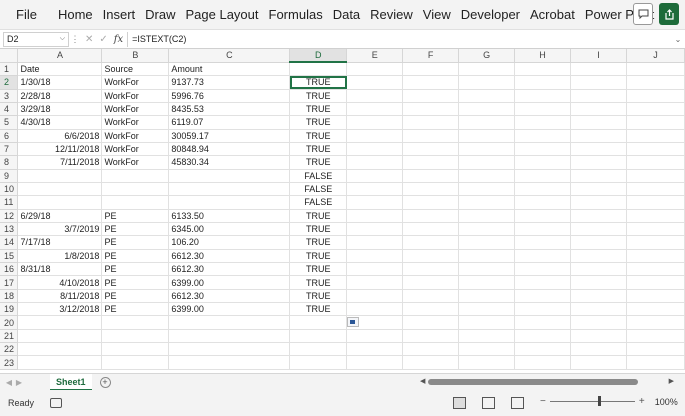 The width and height of the screenshot is (685, 416). I want to click on cell-a8: 7/11/2018, so click(60, 162).